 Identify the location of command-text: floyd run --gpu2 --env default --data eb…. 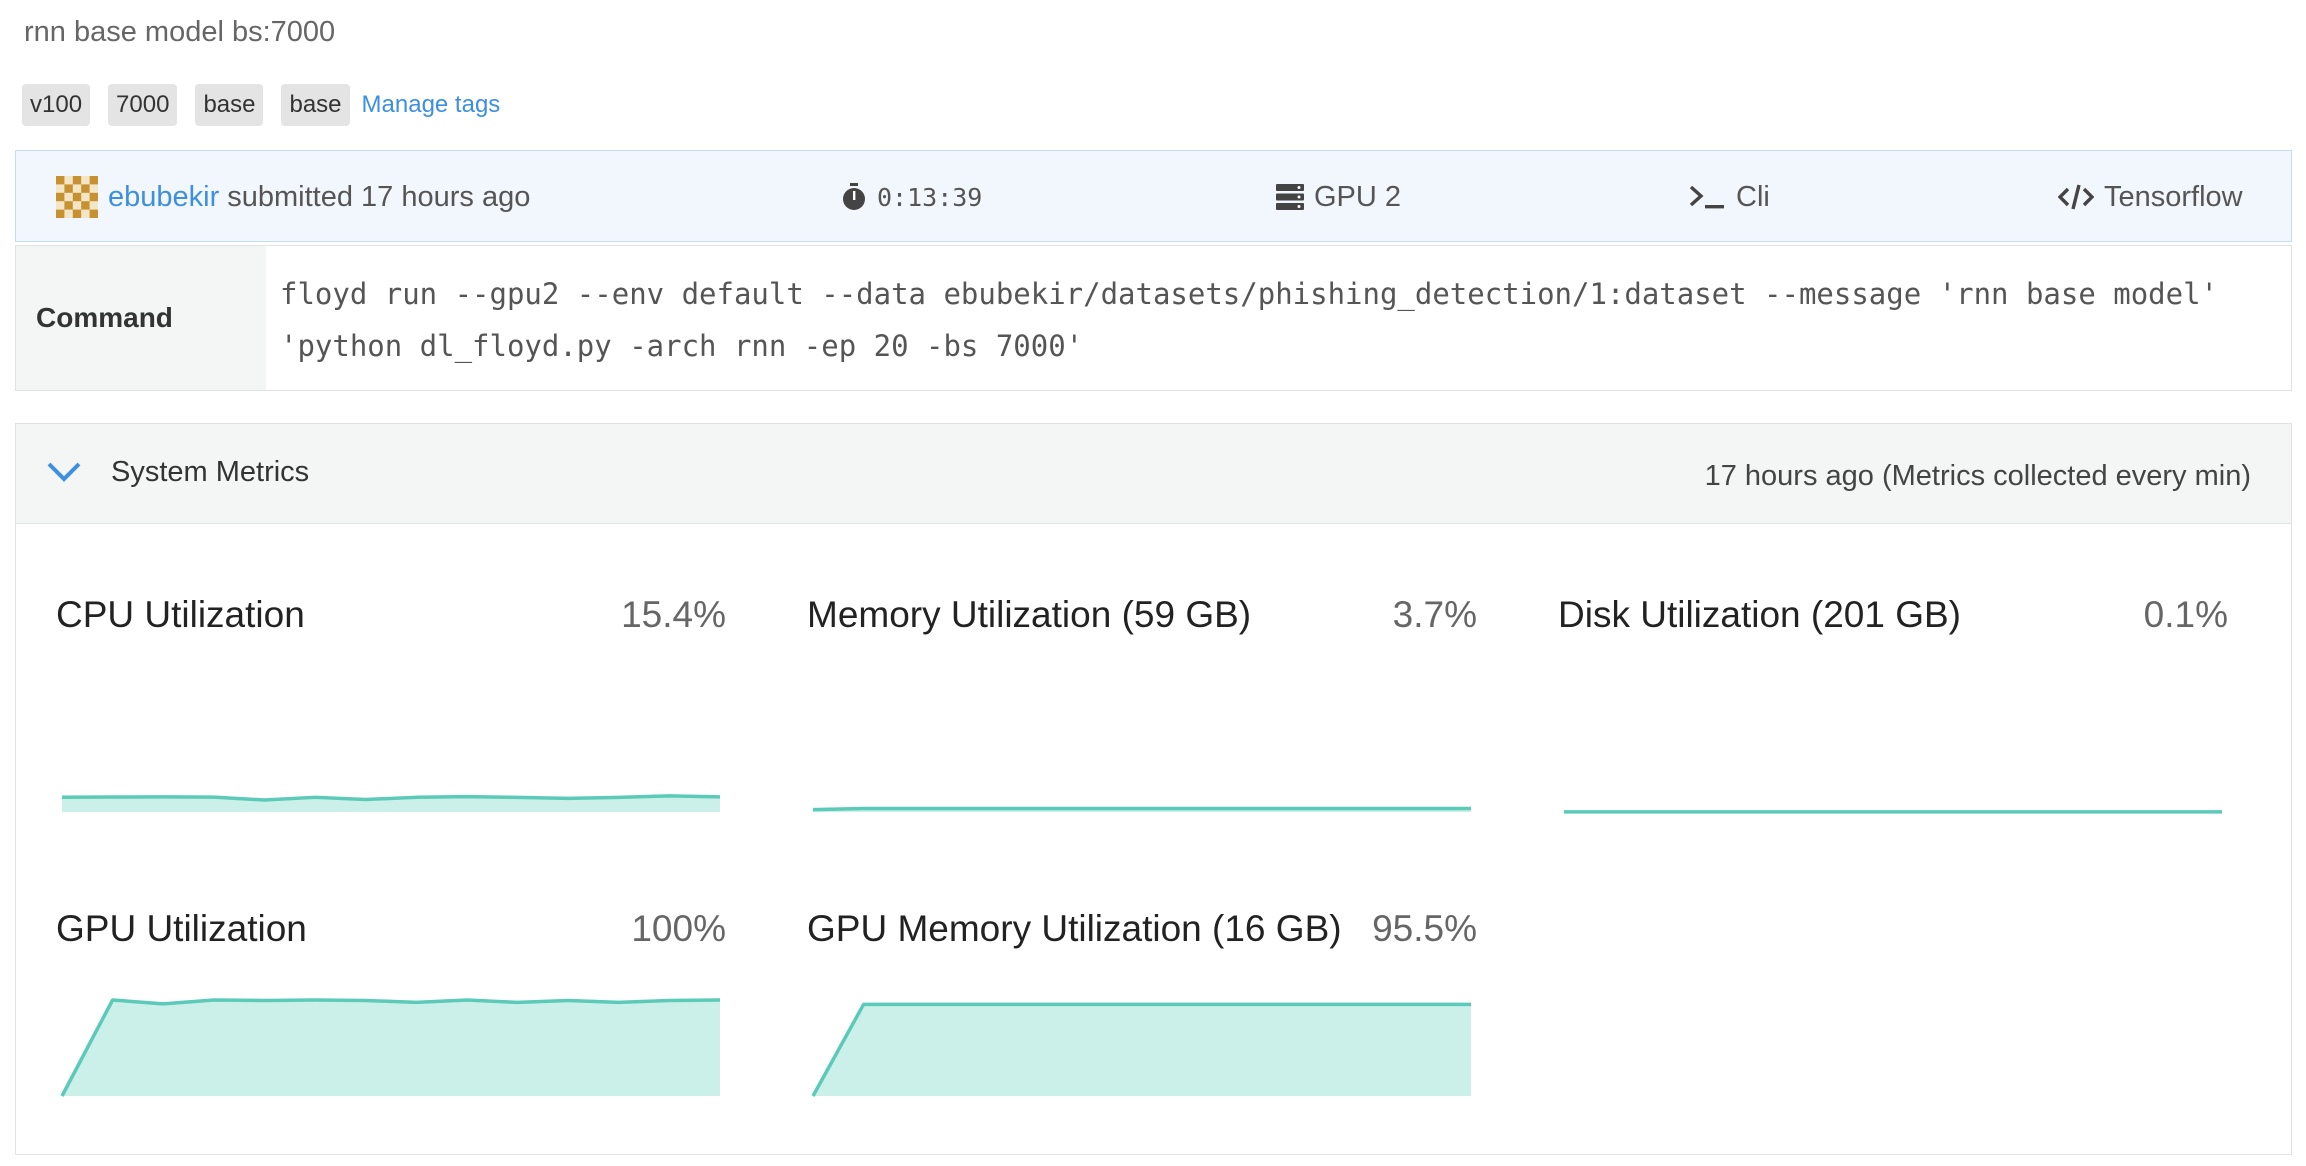
(1258, 320).